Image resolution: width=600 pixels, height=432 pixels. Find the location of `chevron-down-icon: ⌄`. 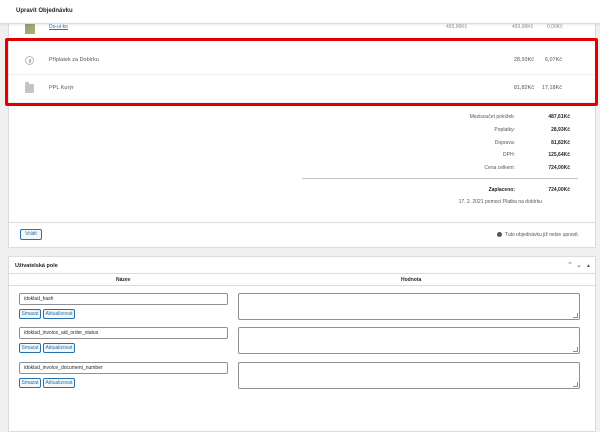

chevron-down-icon: ⌄ is located at coordinates (579, 265).